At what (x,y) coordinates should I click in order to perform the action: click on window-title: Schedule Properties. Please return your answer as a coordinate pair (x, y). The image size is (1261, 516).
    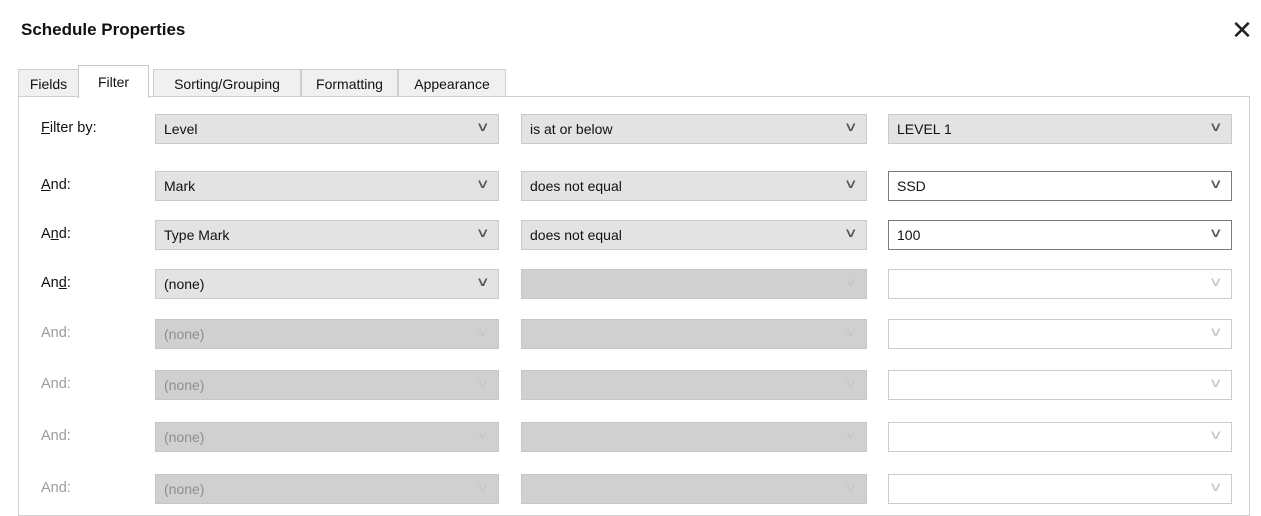
    Looking at the image, I should click on (103, 29).